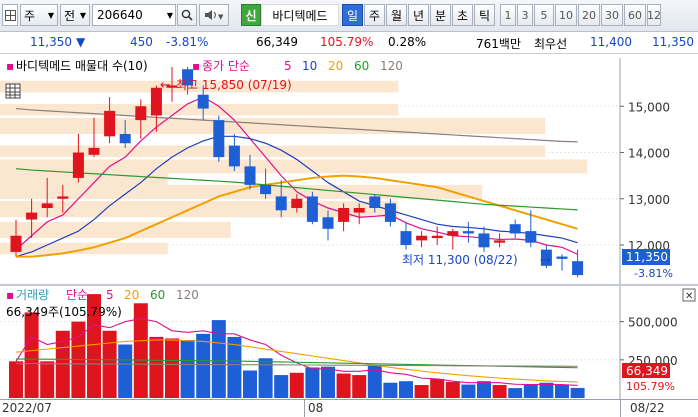 Image resolution: width=698 pixels, height=417 pixels. What do you see at coordinates (352, 15) in the screenshot?
I see `period-tab-0: 일` at bounding box center [352, 15].